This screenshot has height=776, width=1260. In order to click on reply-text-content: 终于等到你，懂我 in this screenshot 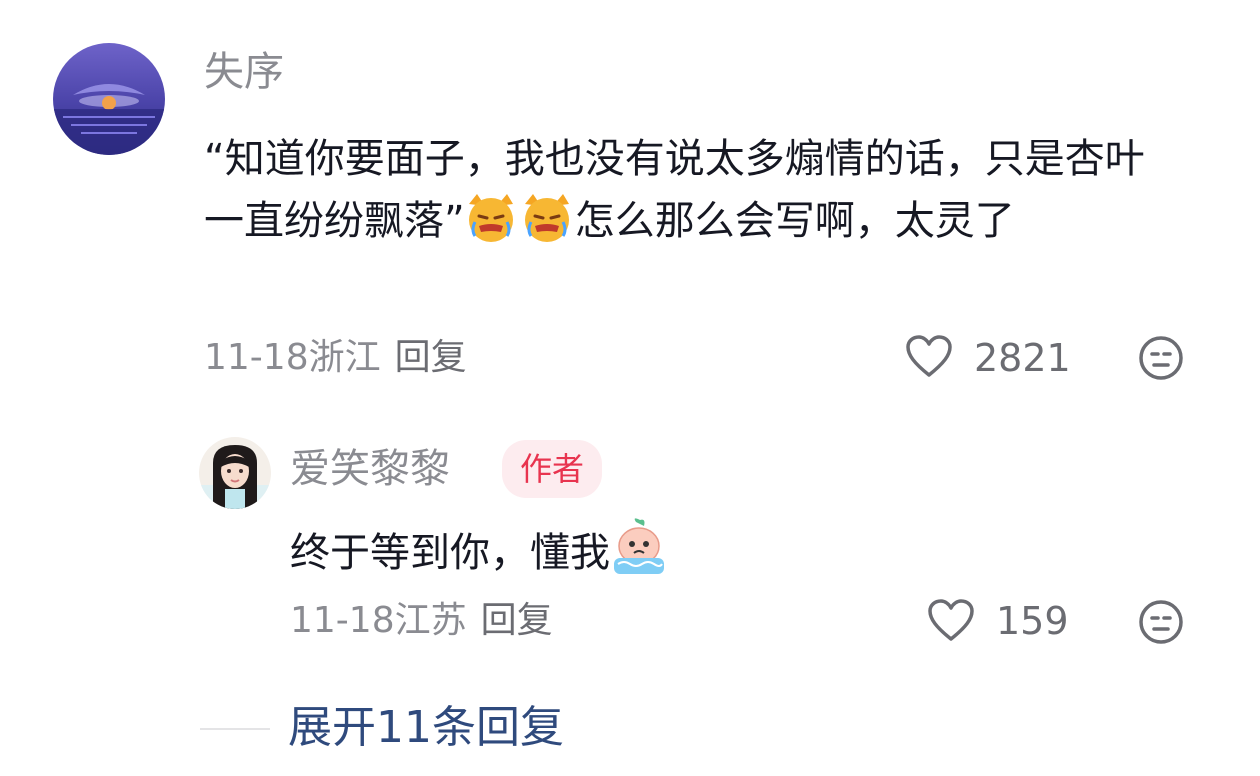, I will do `click(450, 553)`.